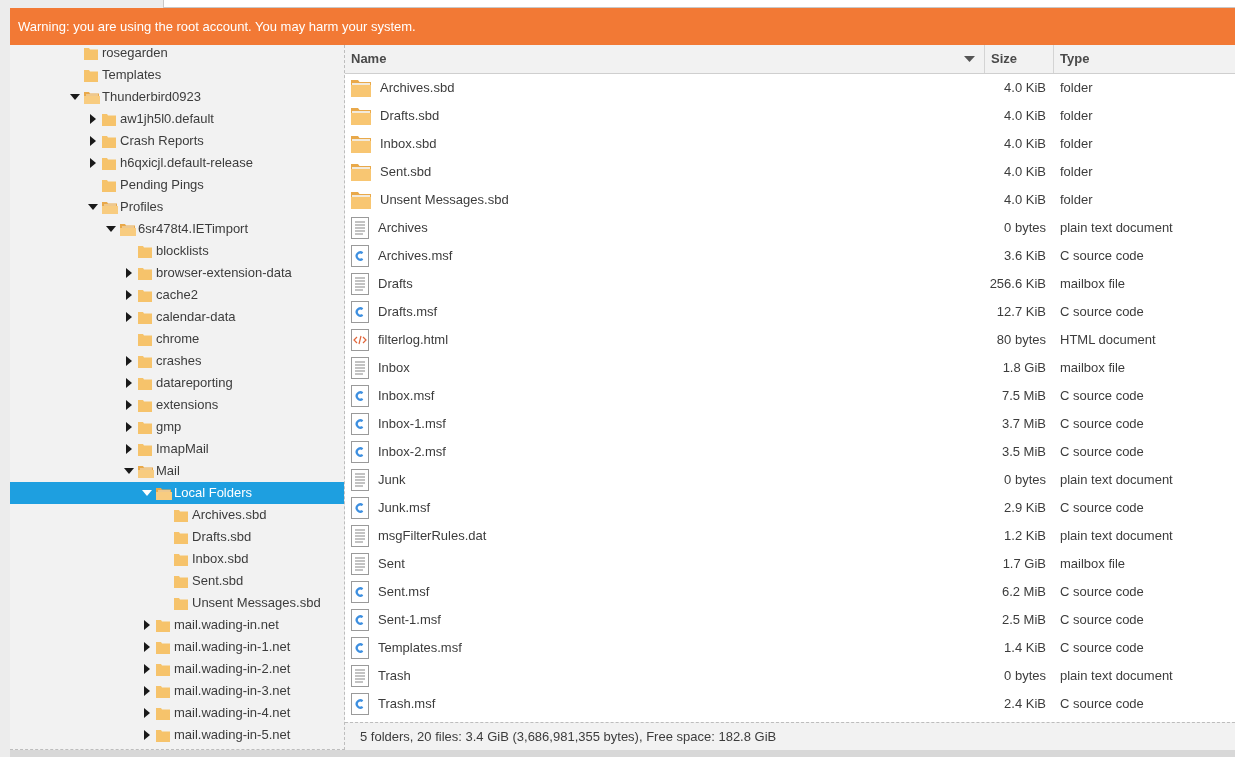 This screenshot has height=757, width=1235. I want to click on tree-item: mail.wading-in.net, so click(177, 625).